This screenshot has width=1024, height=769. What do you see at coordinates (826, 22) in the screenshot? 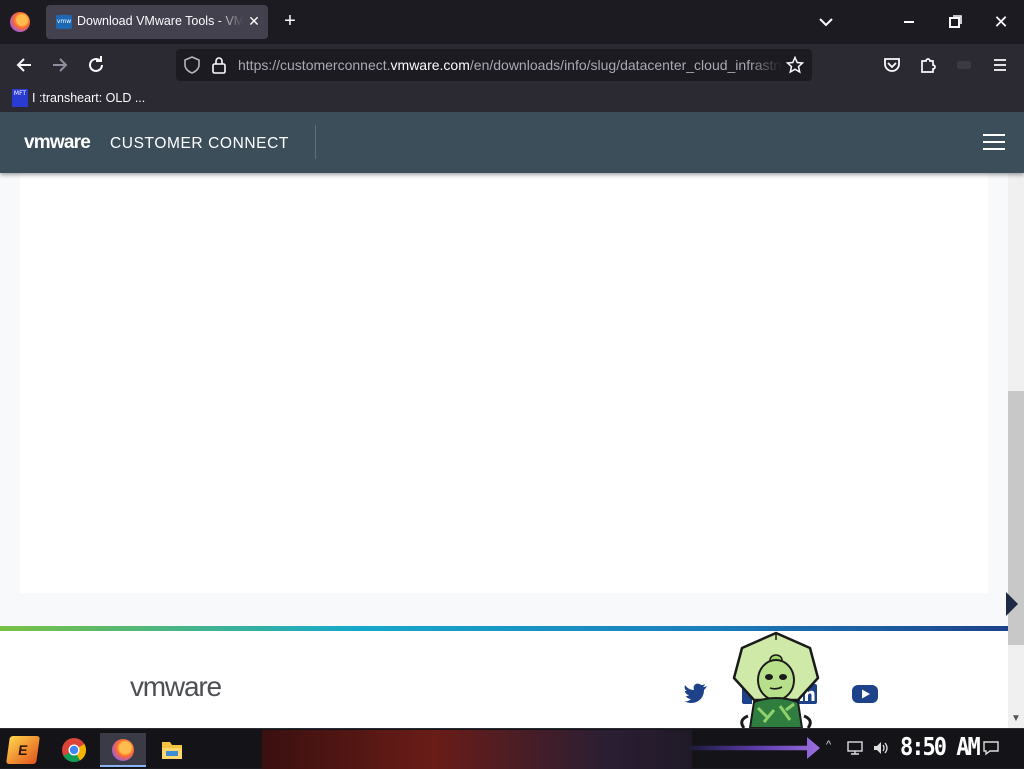
I see `chevron-down-icon` at bounding box center [826, 22].